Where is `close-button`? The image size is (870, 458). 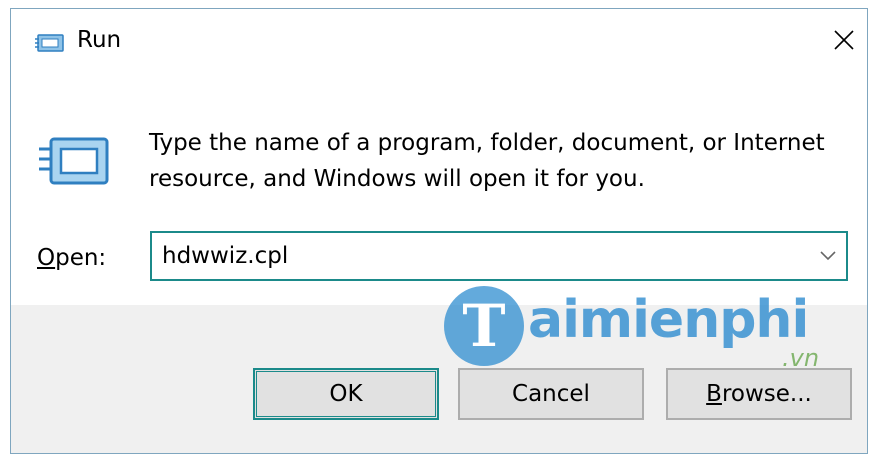 close-button is located at coordinates (844, 40).